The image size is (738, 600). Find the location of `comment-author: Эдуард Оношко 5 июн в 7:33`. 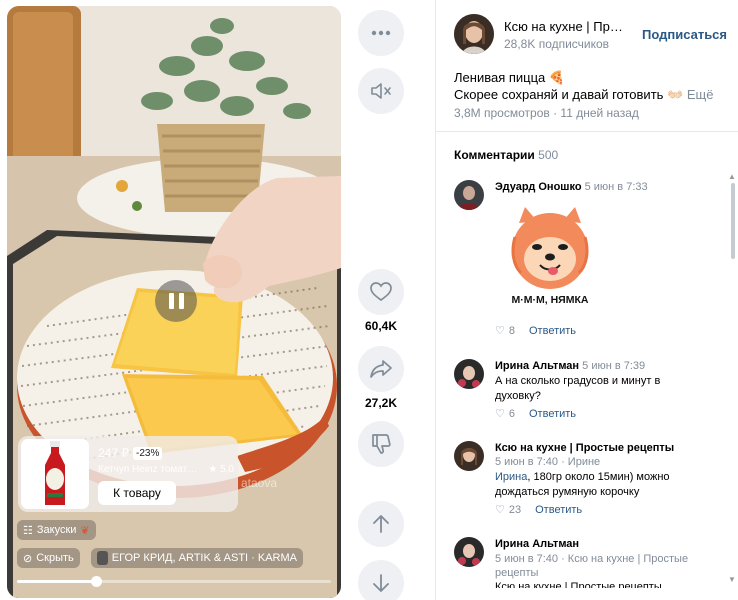

comment-author: Эдуард Оношко 5 июн в 7:33 is located at coordinates (571, 187).